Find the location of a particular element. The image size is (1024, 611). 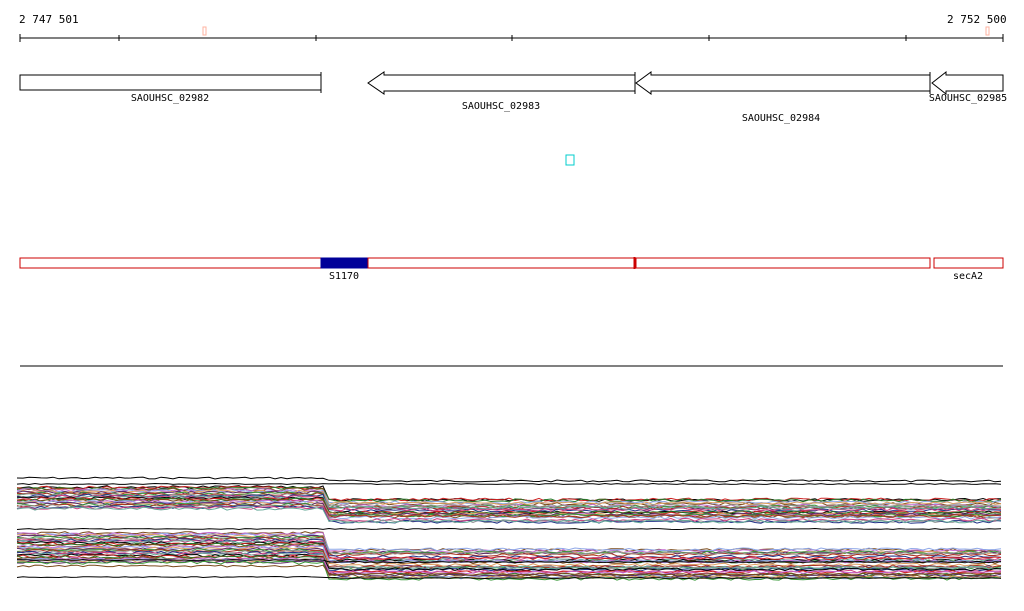

marker-icon is located at coordinates (570, 160).